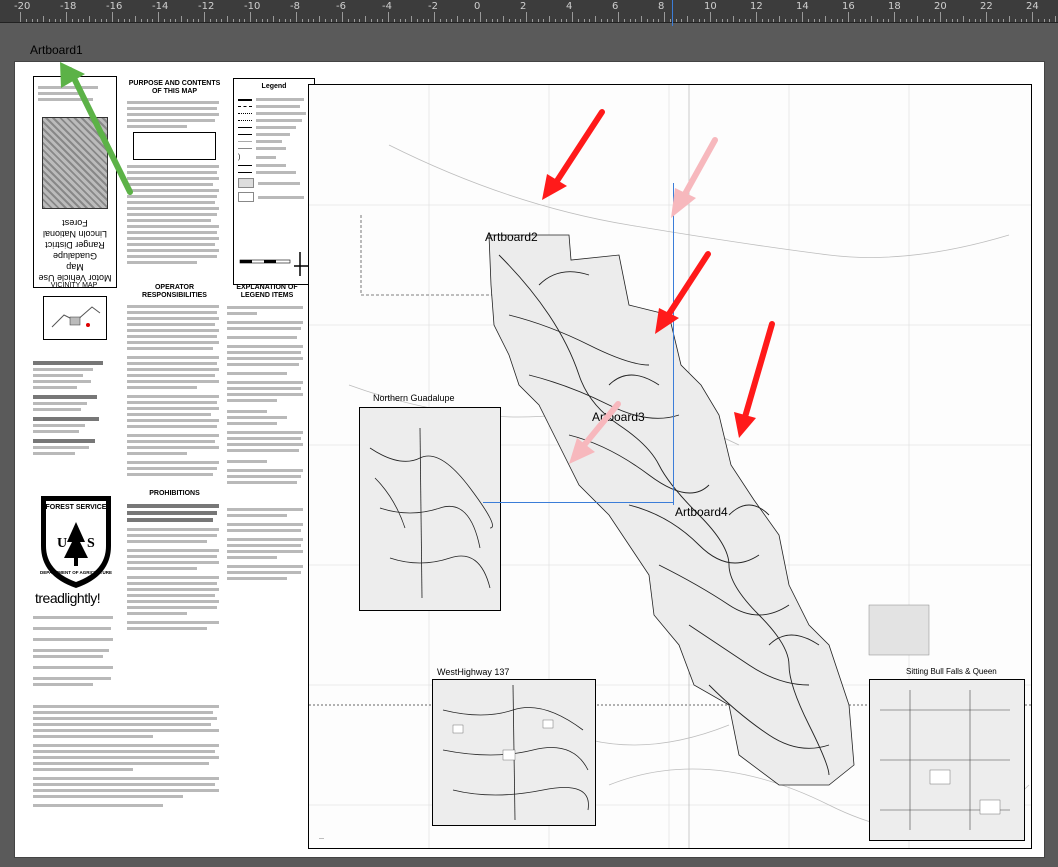 The height and width of the screenshot is (867, 1058). I want to click on guide-horizontal, so click(578, 502).